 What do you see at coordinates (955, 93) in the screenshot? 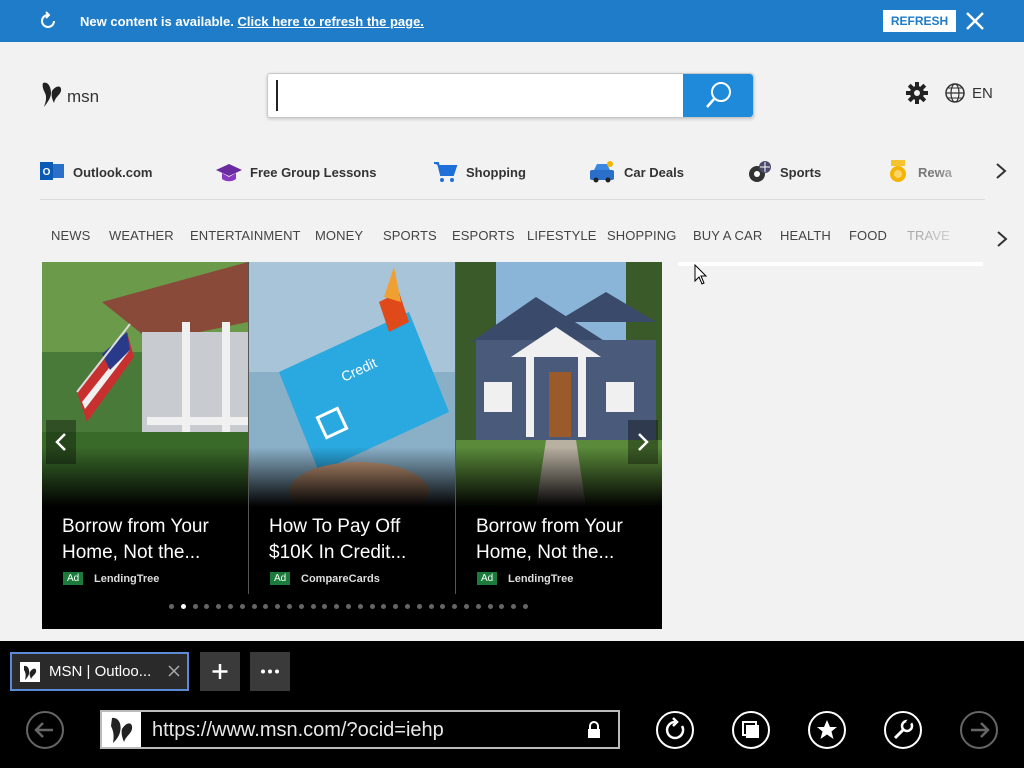
I see `globe-icon` at bounding box center [955, 93].